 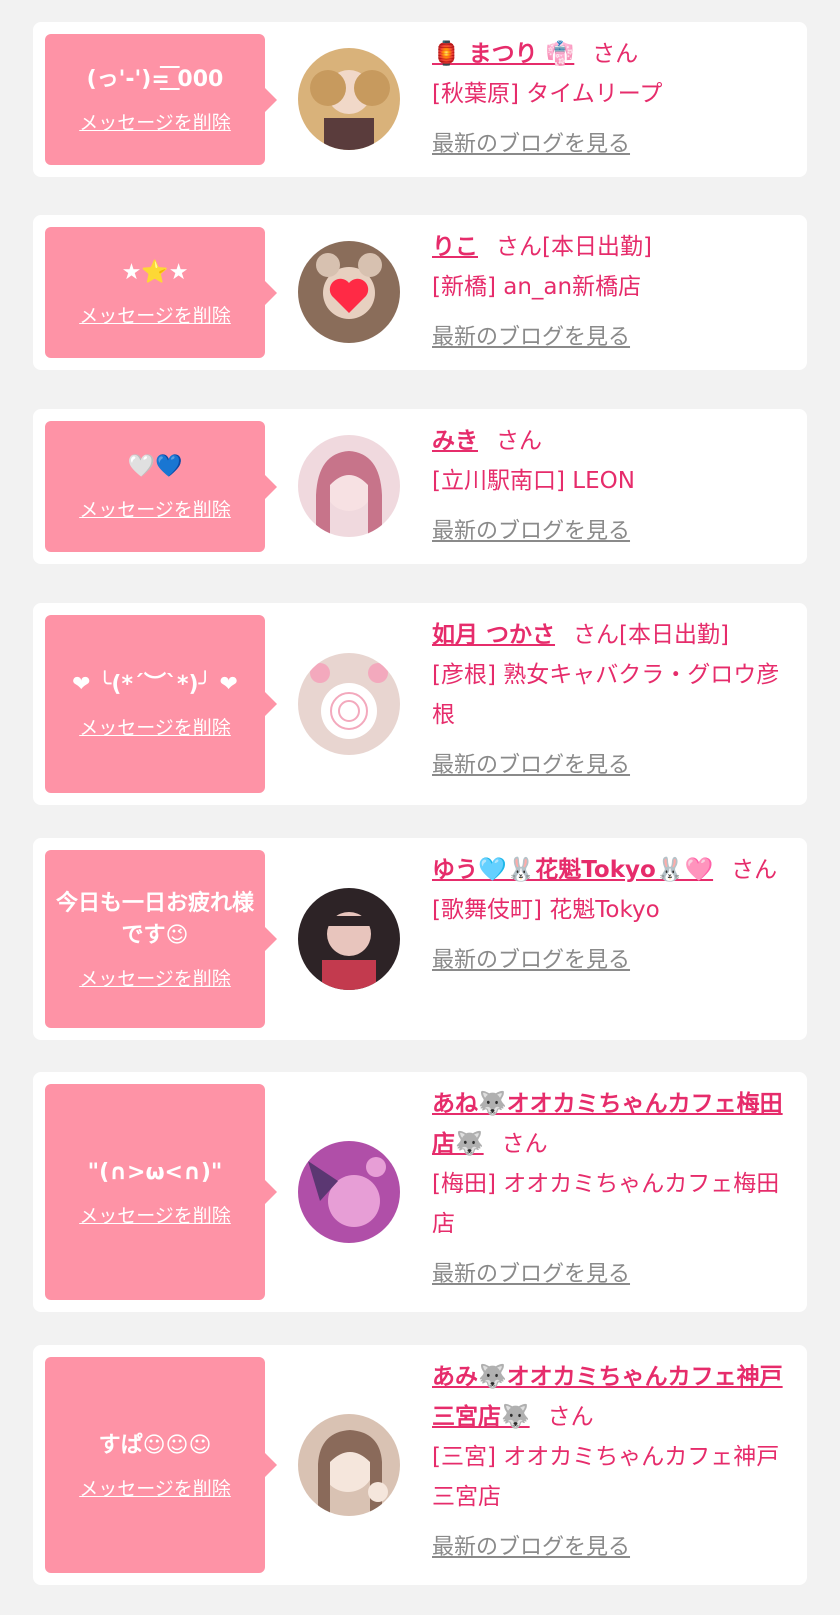 I want to click on shop-label: [歌舞伎町] 花魁Tokyo, so click(x=546, y=910).